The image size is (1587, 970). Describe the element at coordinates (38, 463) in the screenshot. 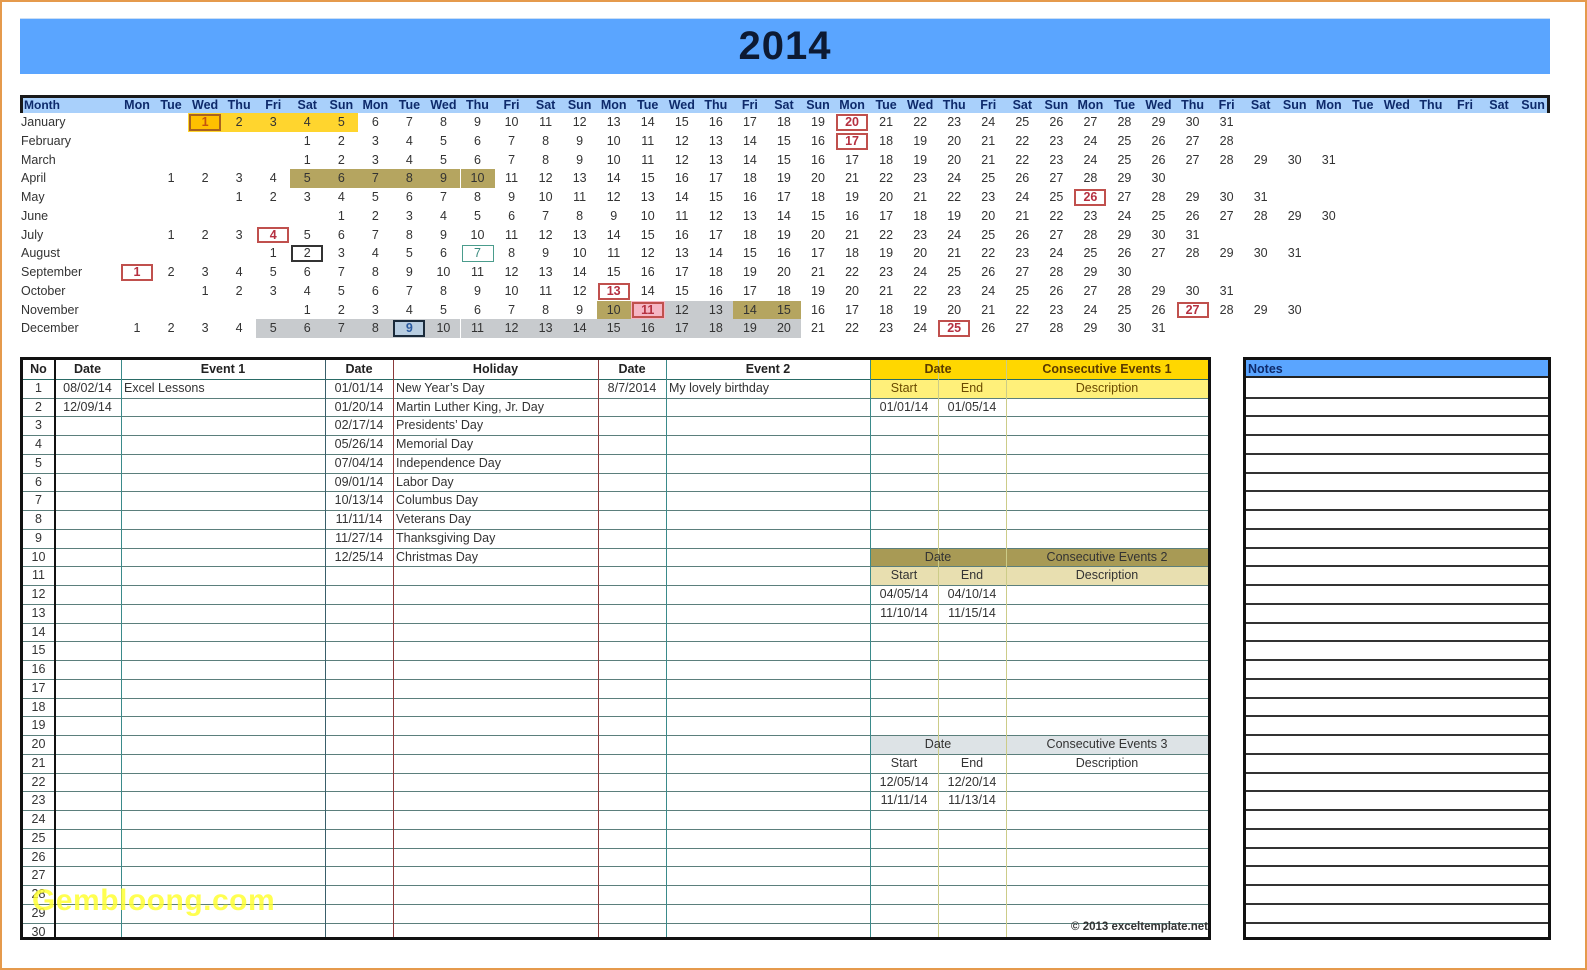

I see `row-number: 5` at that location.